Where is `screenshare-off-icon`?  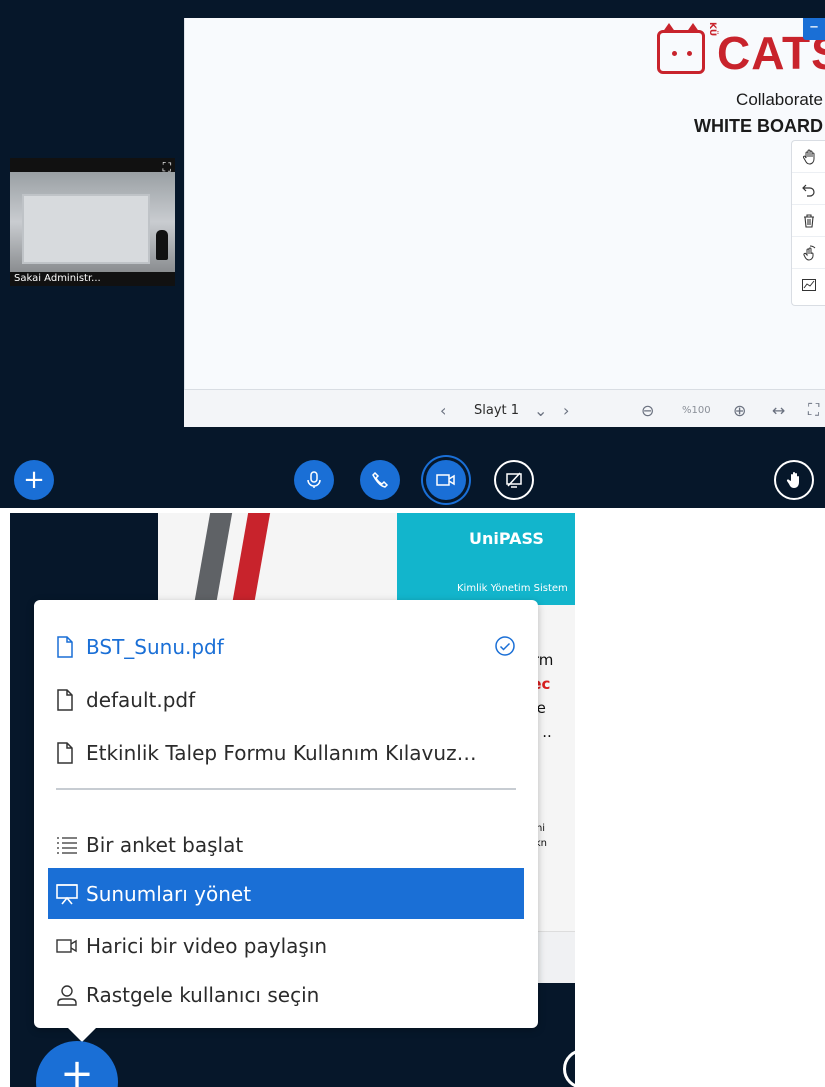 screenshare-off-icon is located at coordinates (514, 480).